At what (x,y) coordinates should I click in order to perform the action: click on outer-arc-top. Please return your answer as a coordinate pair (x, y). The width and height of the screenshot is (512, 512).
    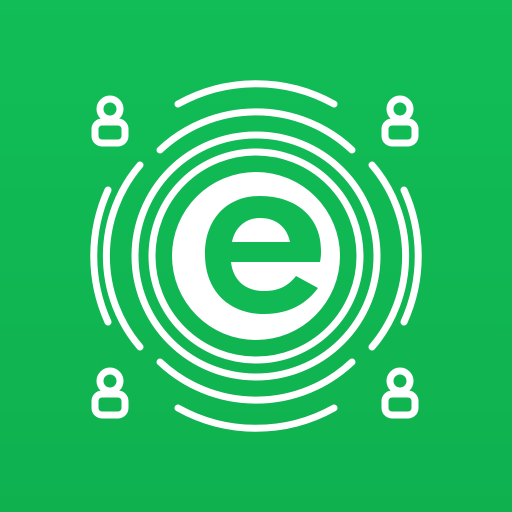
    Looking at the image, I should click on (256, 131).